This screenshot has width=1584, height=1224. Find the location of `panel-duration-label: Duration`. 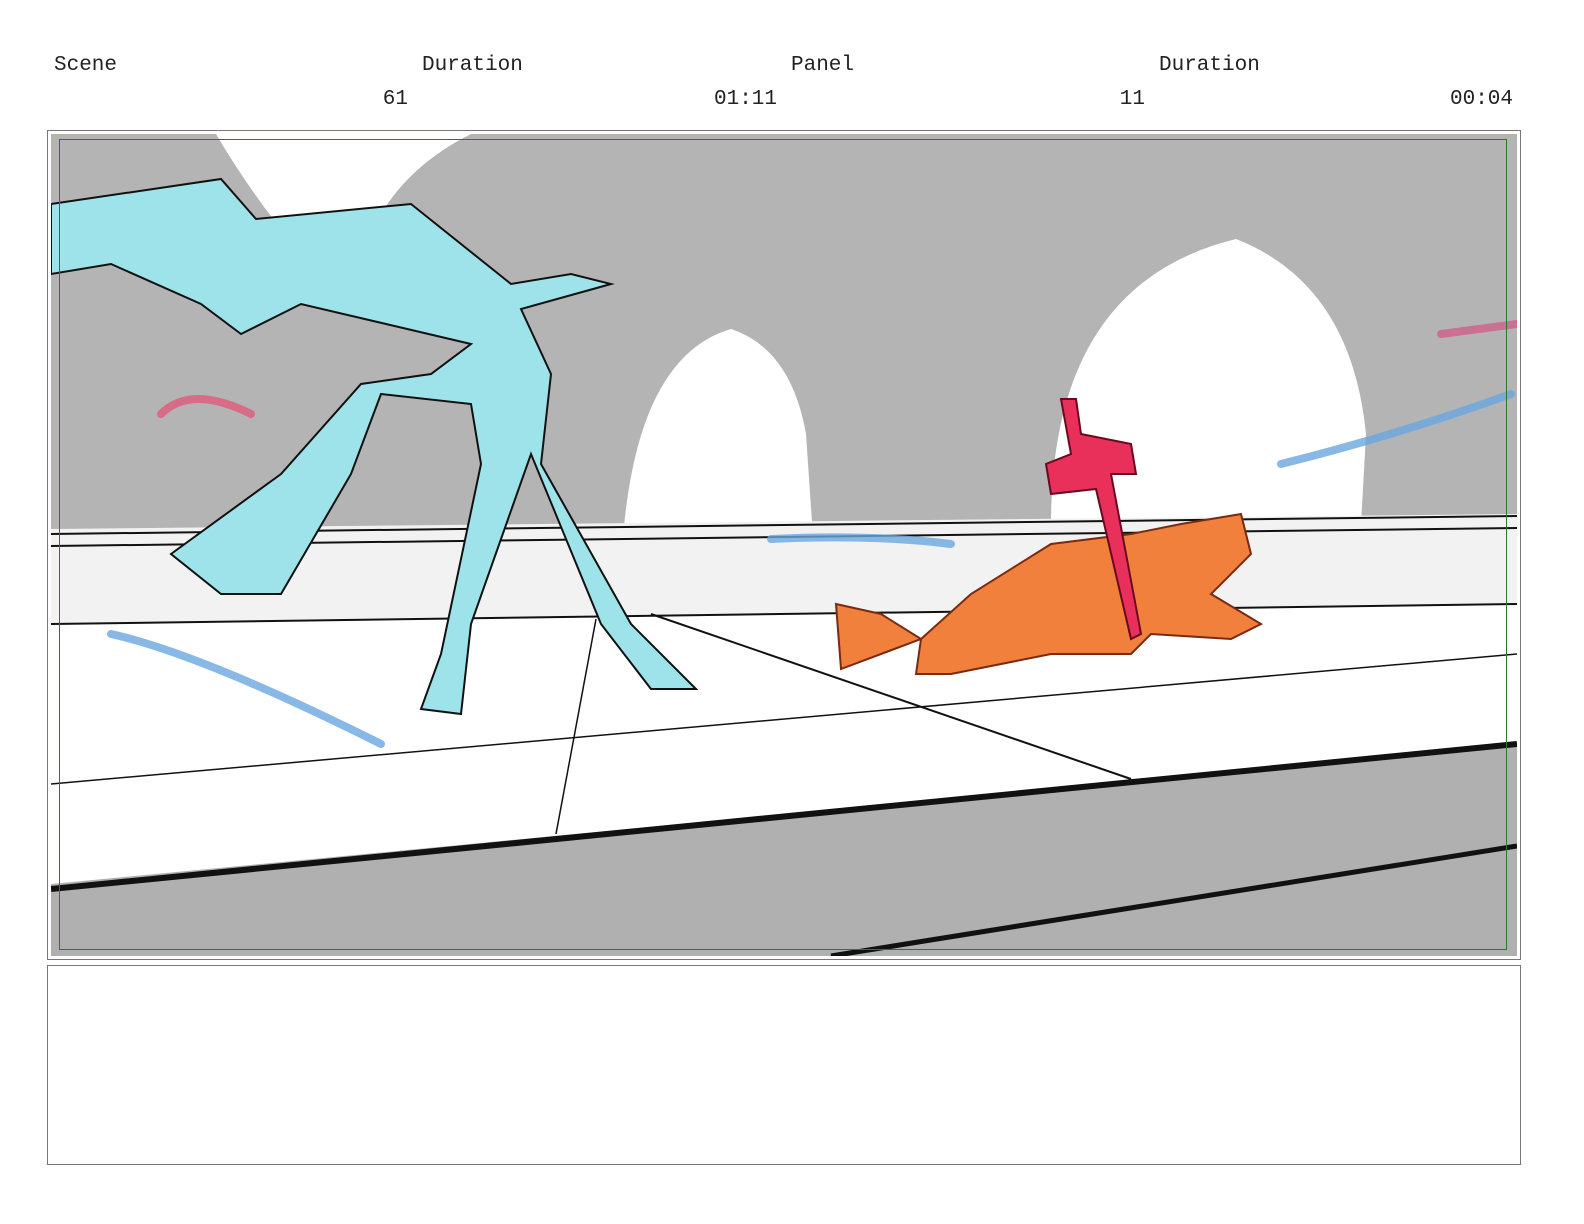

panel-duration-label: Duration is located at coordinates (1209, 65).